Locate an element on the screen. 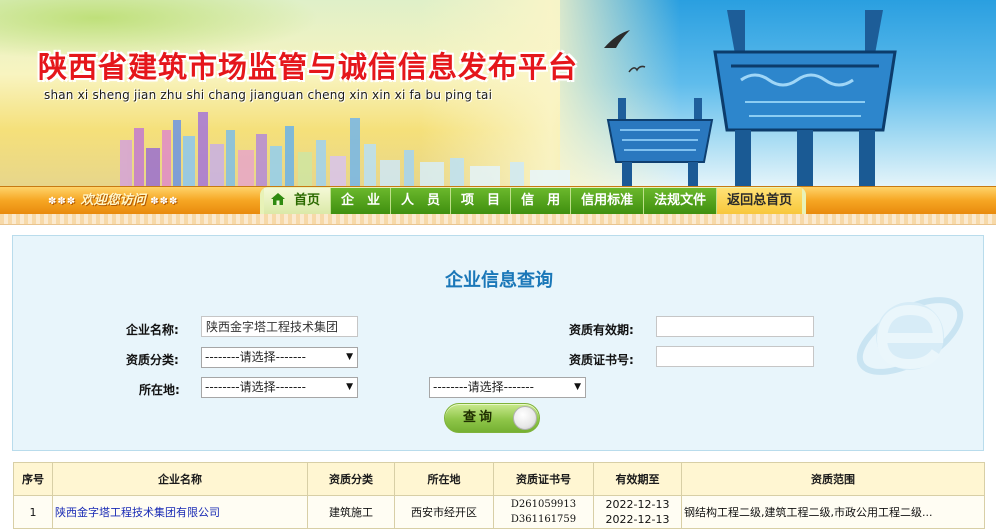 Image resolution: width=996 pixels, height=531 pixels. welcome-text: 欢迎您访问 is located at coordinates (113, 200).